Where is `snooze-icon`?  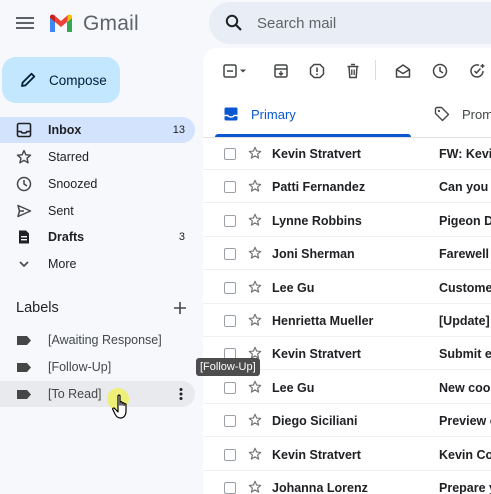 snooze-icon is located at coordinates (440, 71).